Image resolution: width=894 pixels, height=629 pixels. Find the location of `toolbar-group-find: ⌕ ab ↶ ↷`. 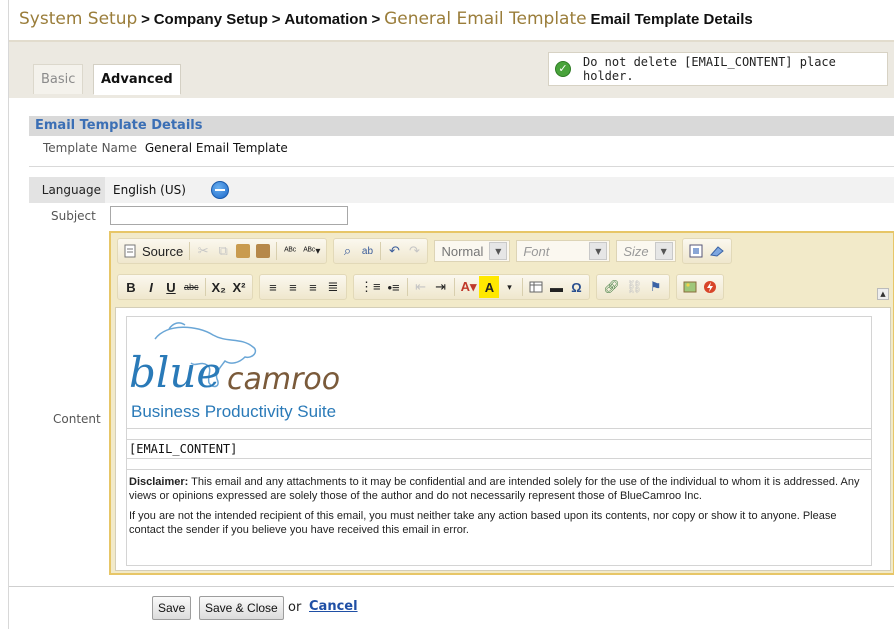

toolbar-group-find: ⌕ ab ↶ ↷ is located at coordinates (381, 251).